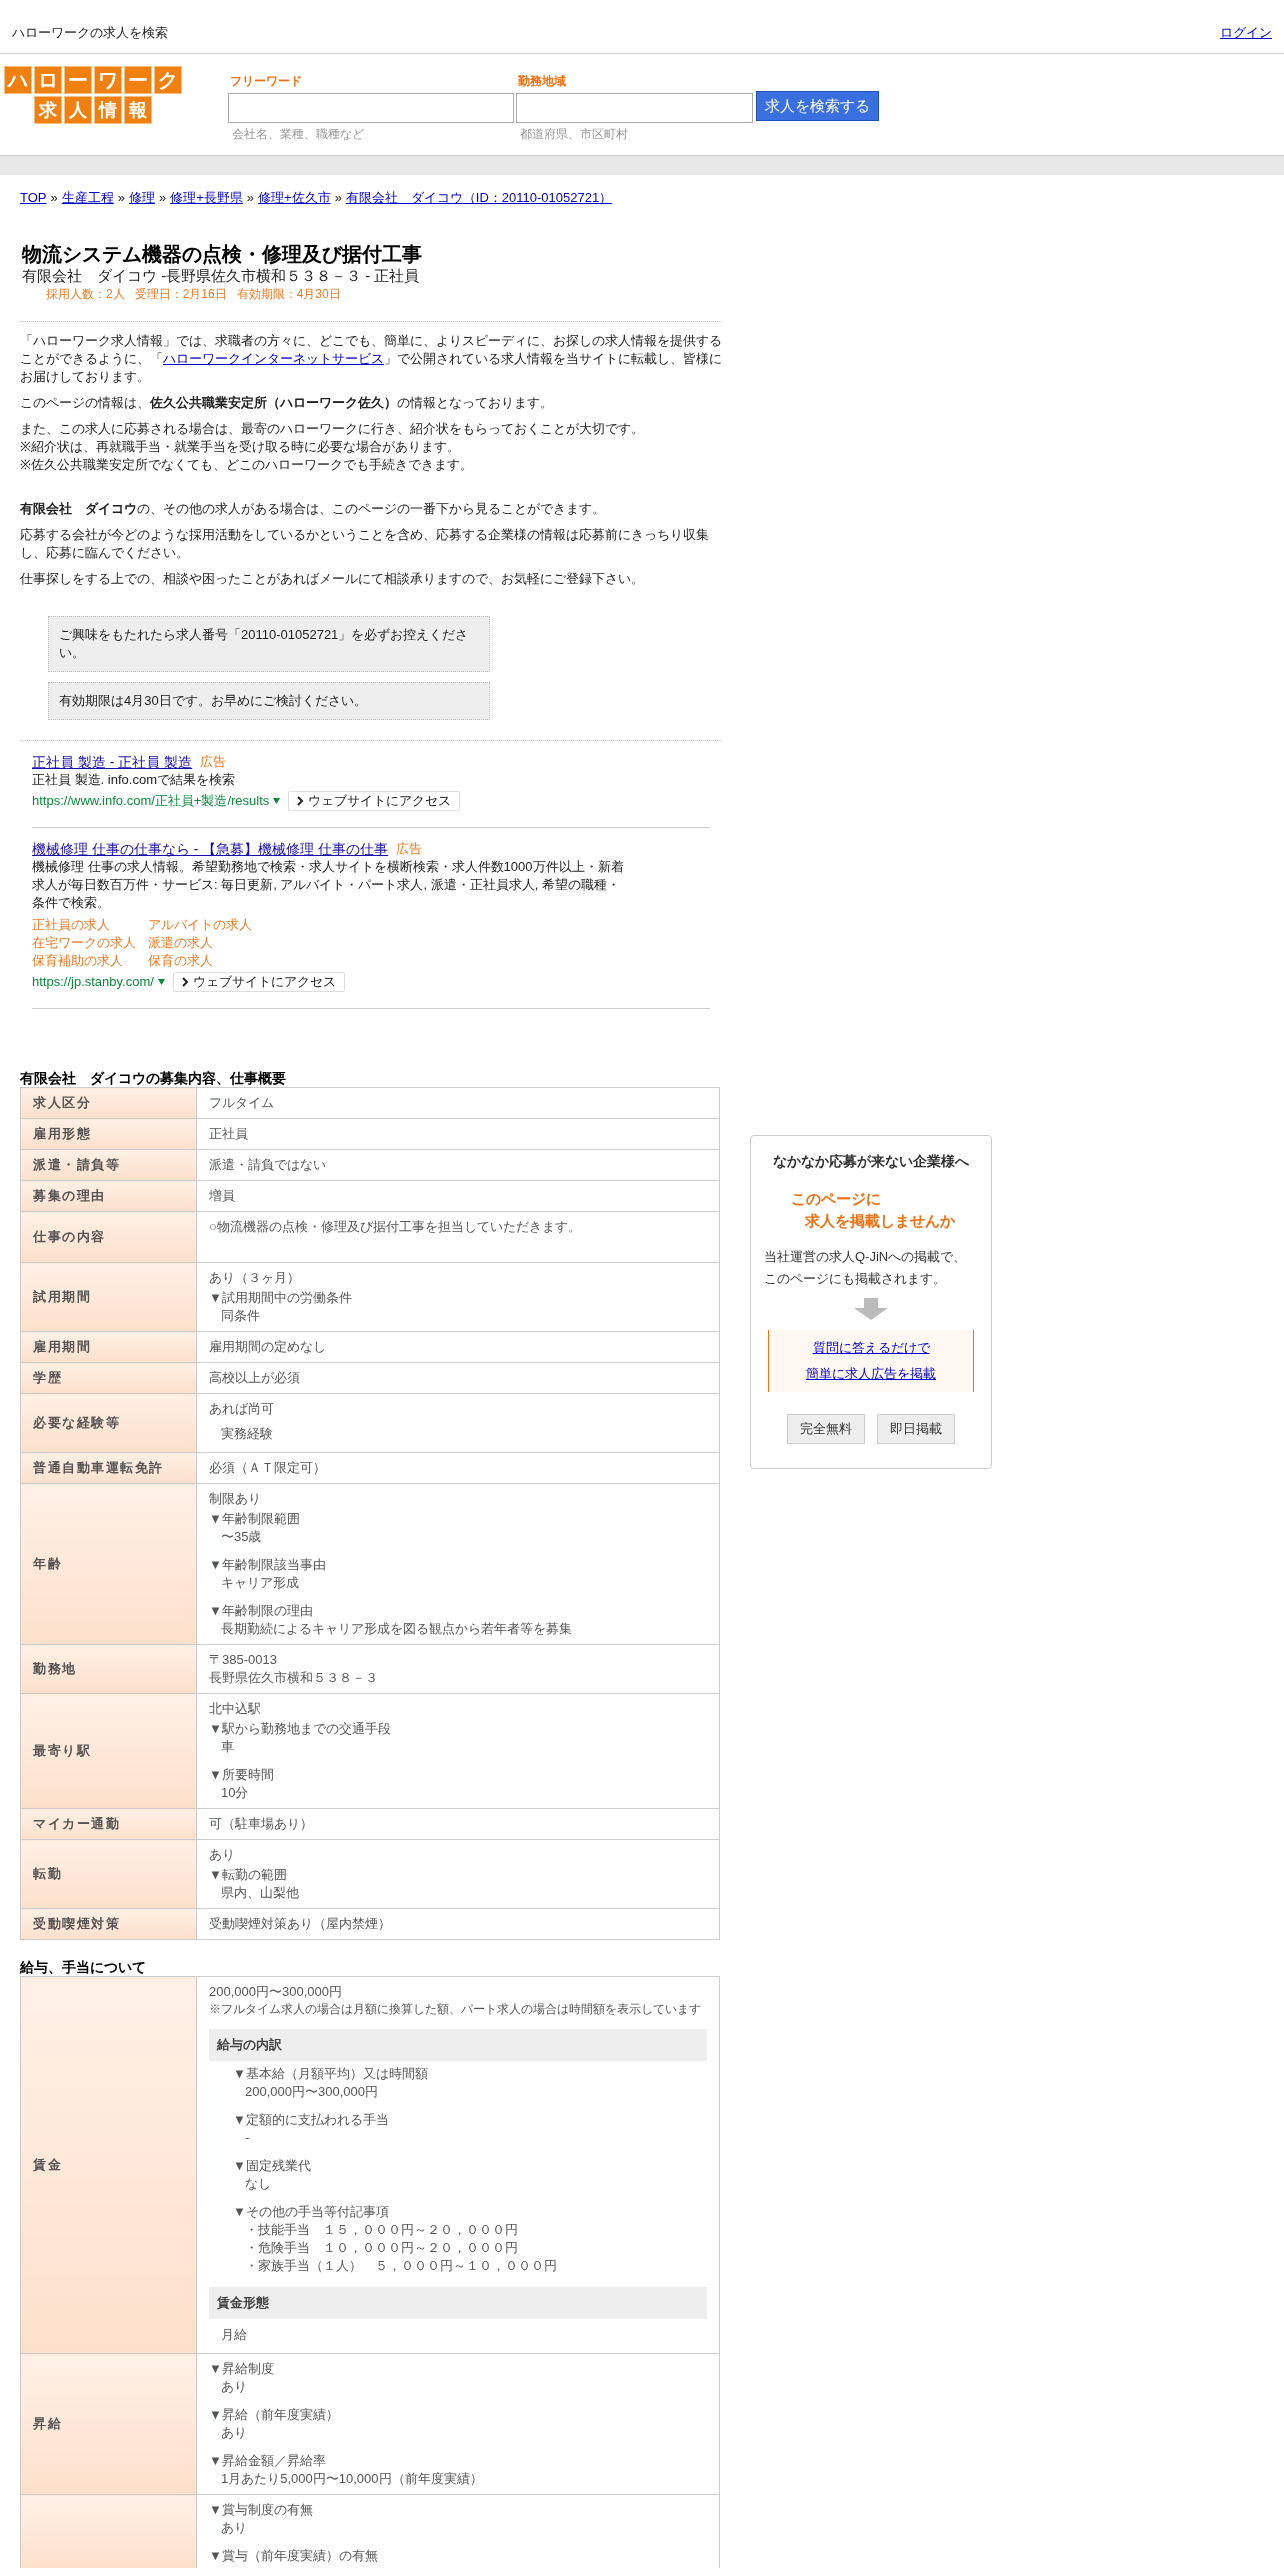 Image resolution: width=1284 pixels, height=2568 pixels. I want to click on promo-text: 当社運営の求人Q-JiNへの掲載で、このページにも掲載されます。, so click(866, 1268).